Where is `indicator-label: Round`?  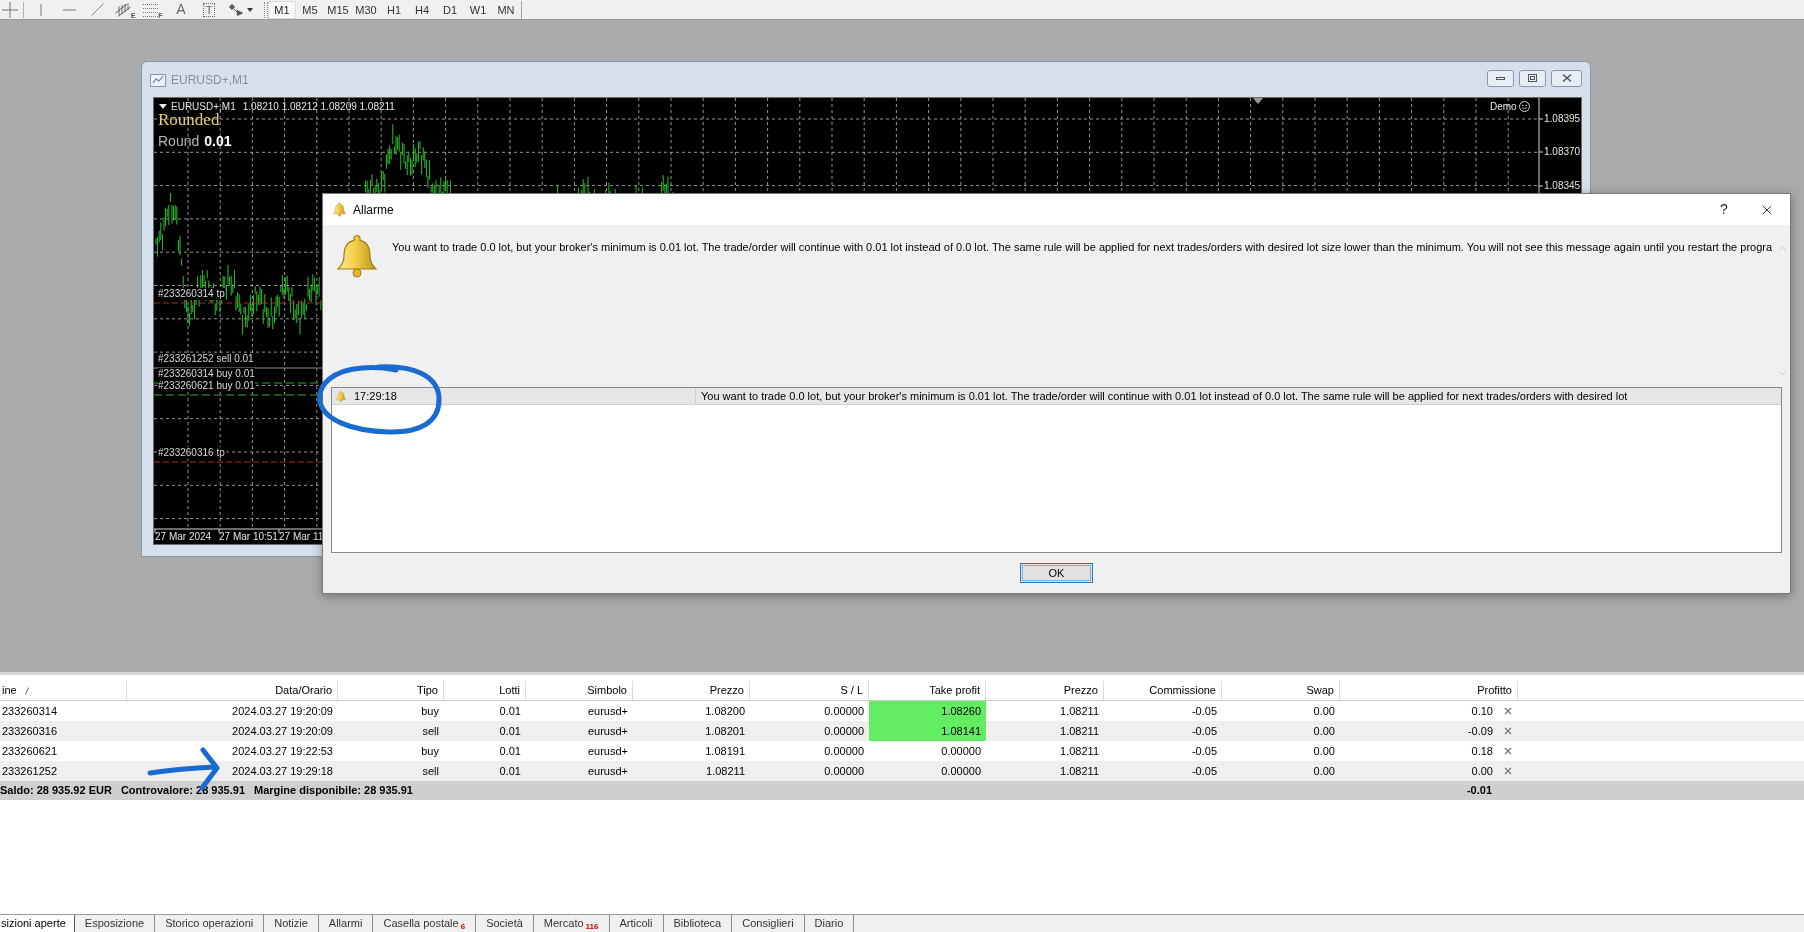
indicator-label: Round is located at coordinates (179, 141).